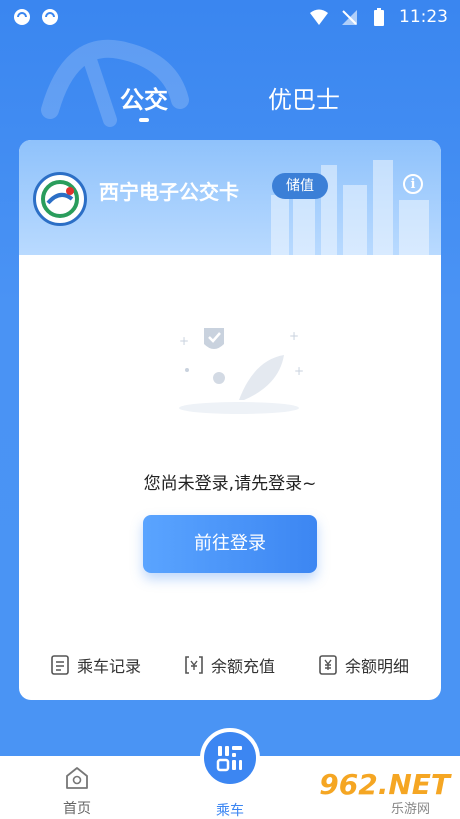 The height and width of the screenshot is (819, 460). I want to click on ride-records-button: 乘车记录, so click(96, 665).